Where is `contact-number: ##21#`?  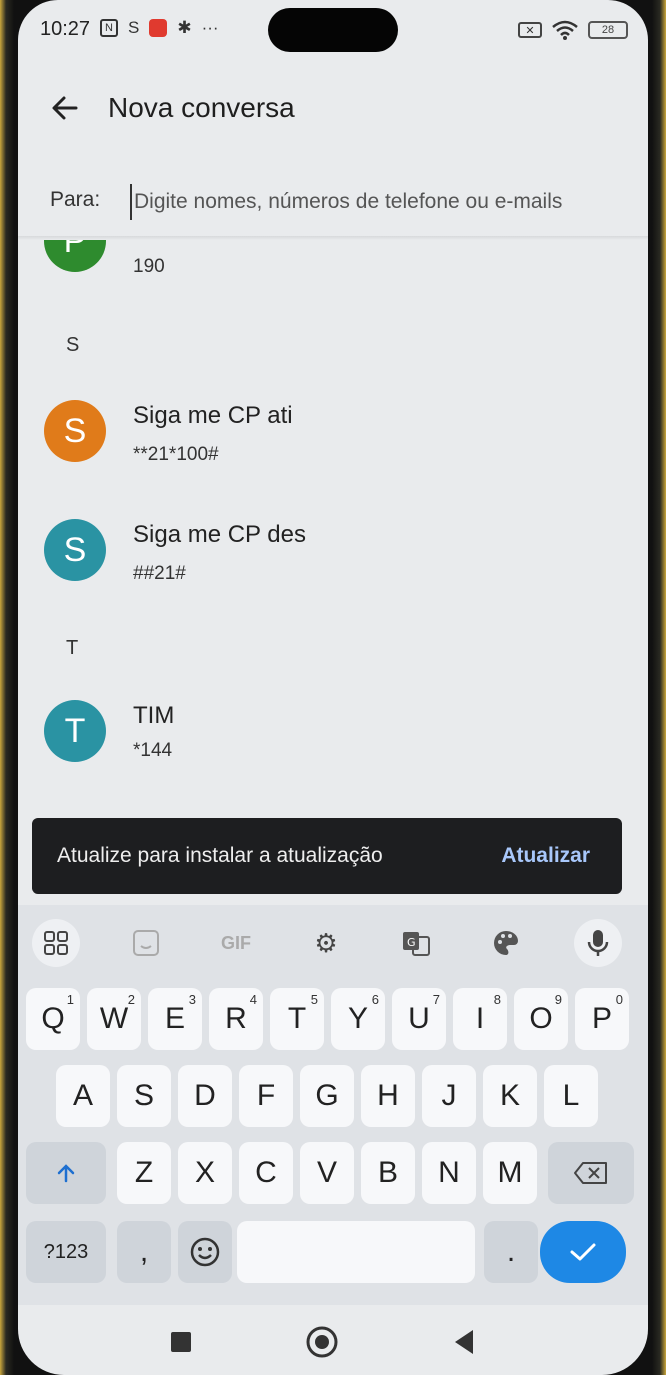
contact-number: ##21# is located at coordinates (159, 573).